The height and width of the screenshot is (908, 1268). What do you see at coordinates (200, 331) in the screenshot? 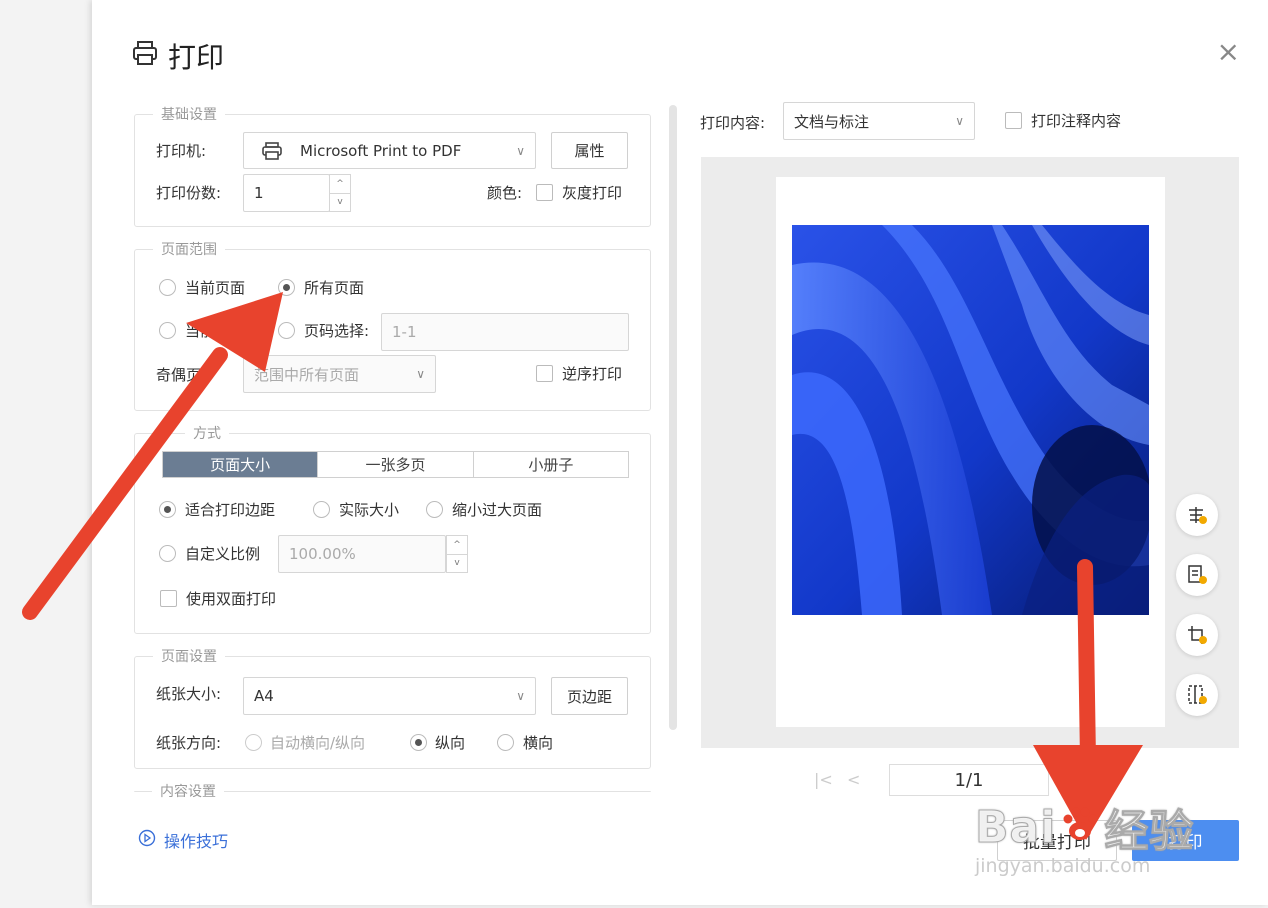
I see `current-selection-label: 当前` at bounding box center [200, 331].